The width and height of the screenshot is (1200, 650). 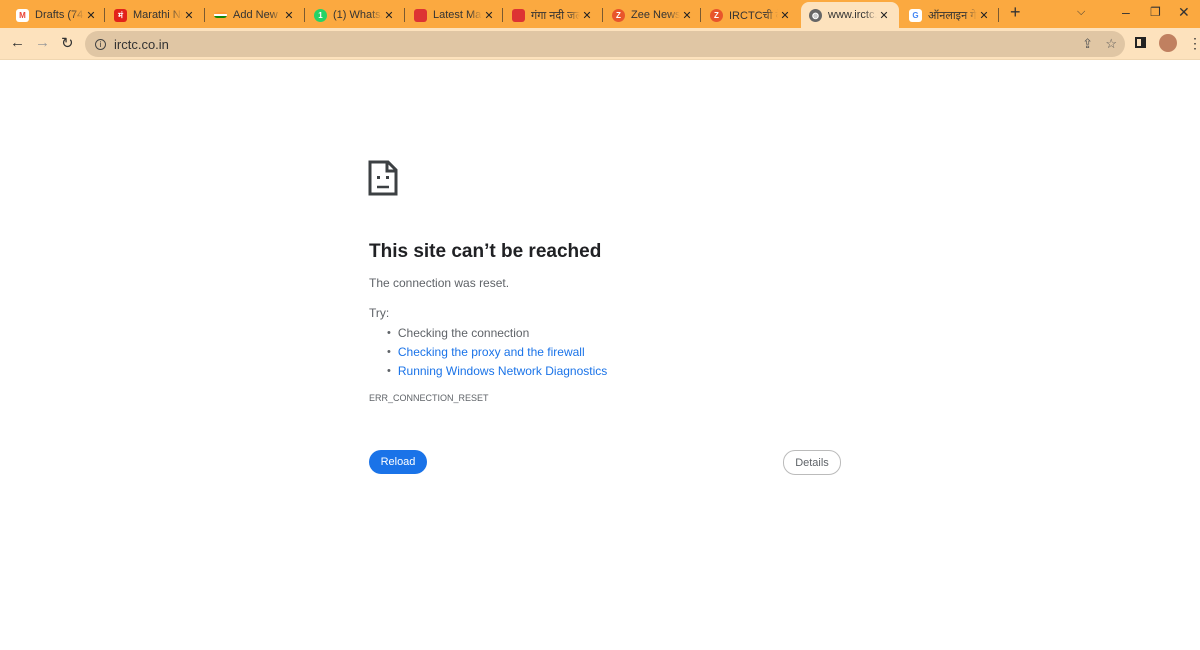 I want to click on suggestion-link-diagnostics: Running Windows Network Diagnostics, so click(x=615, y=370).